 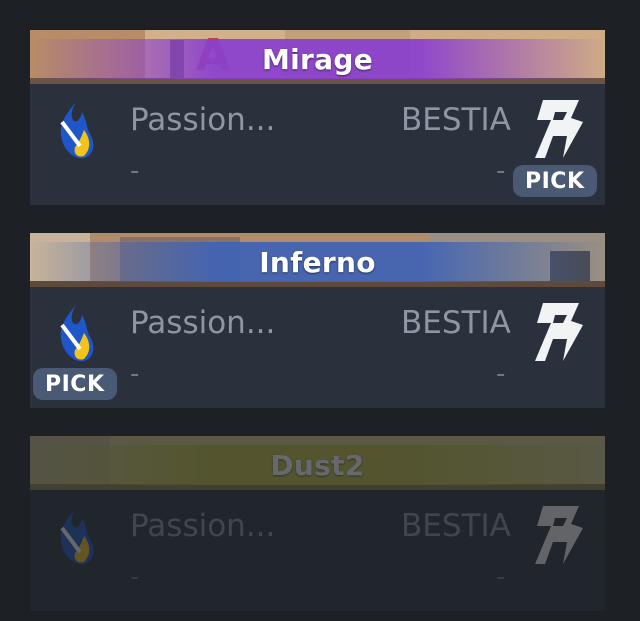 I want to click on map-name-strip: Inferno, so click(x=317, y=262).